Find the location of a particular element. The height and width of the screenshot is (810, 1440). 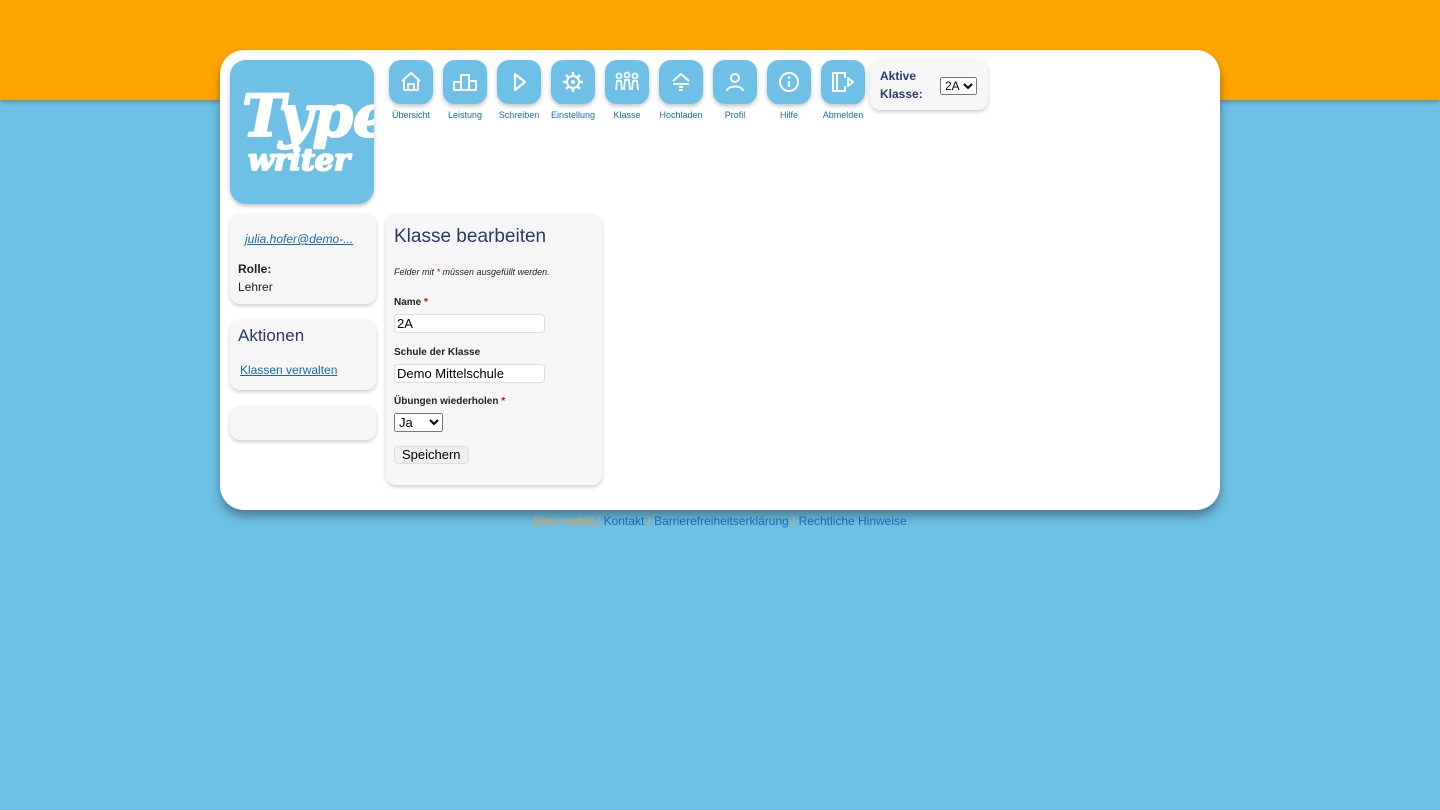

group-icon is located at coordinates (627, 81).